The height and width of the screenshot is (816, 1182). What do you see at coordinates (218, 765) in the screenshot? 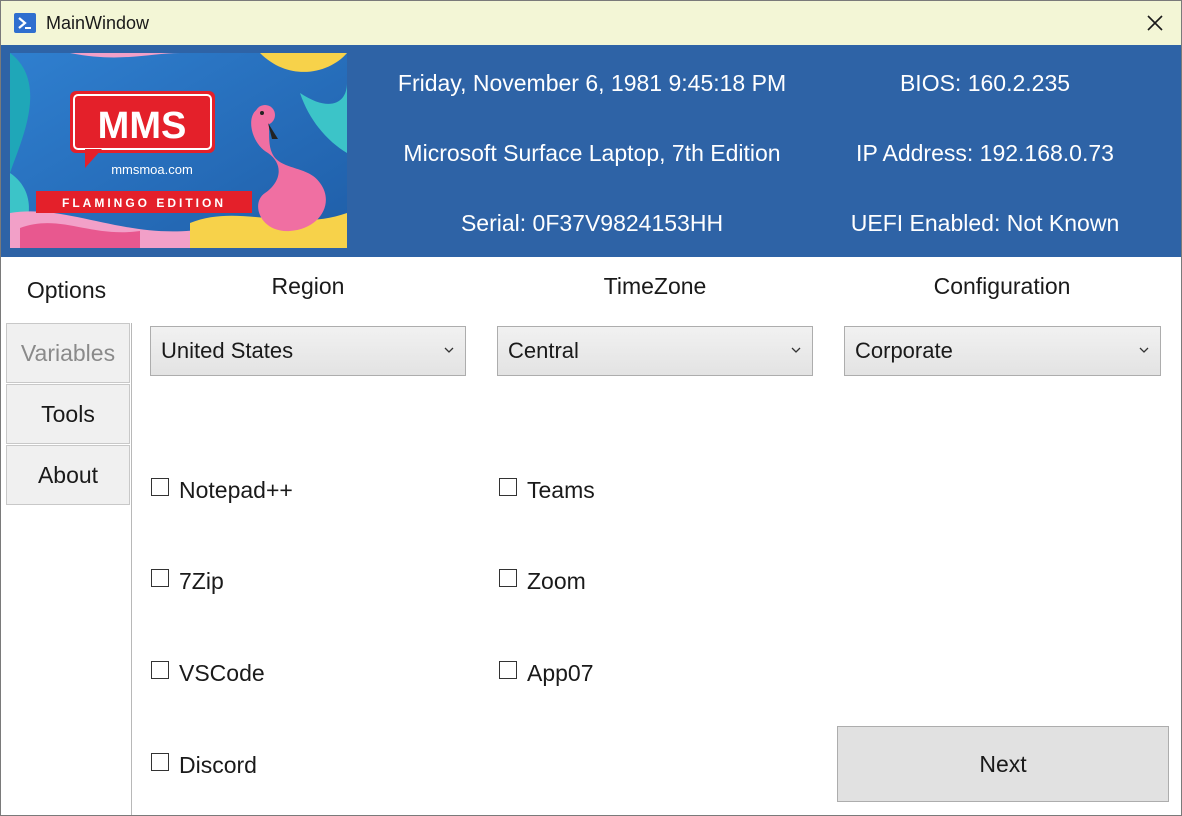
I see `checkbox-label: Discord` at bounding box center [218, 765].